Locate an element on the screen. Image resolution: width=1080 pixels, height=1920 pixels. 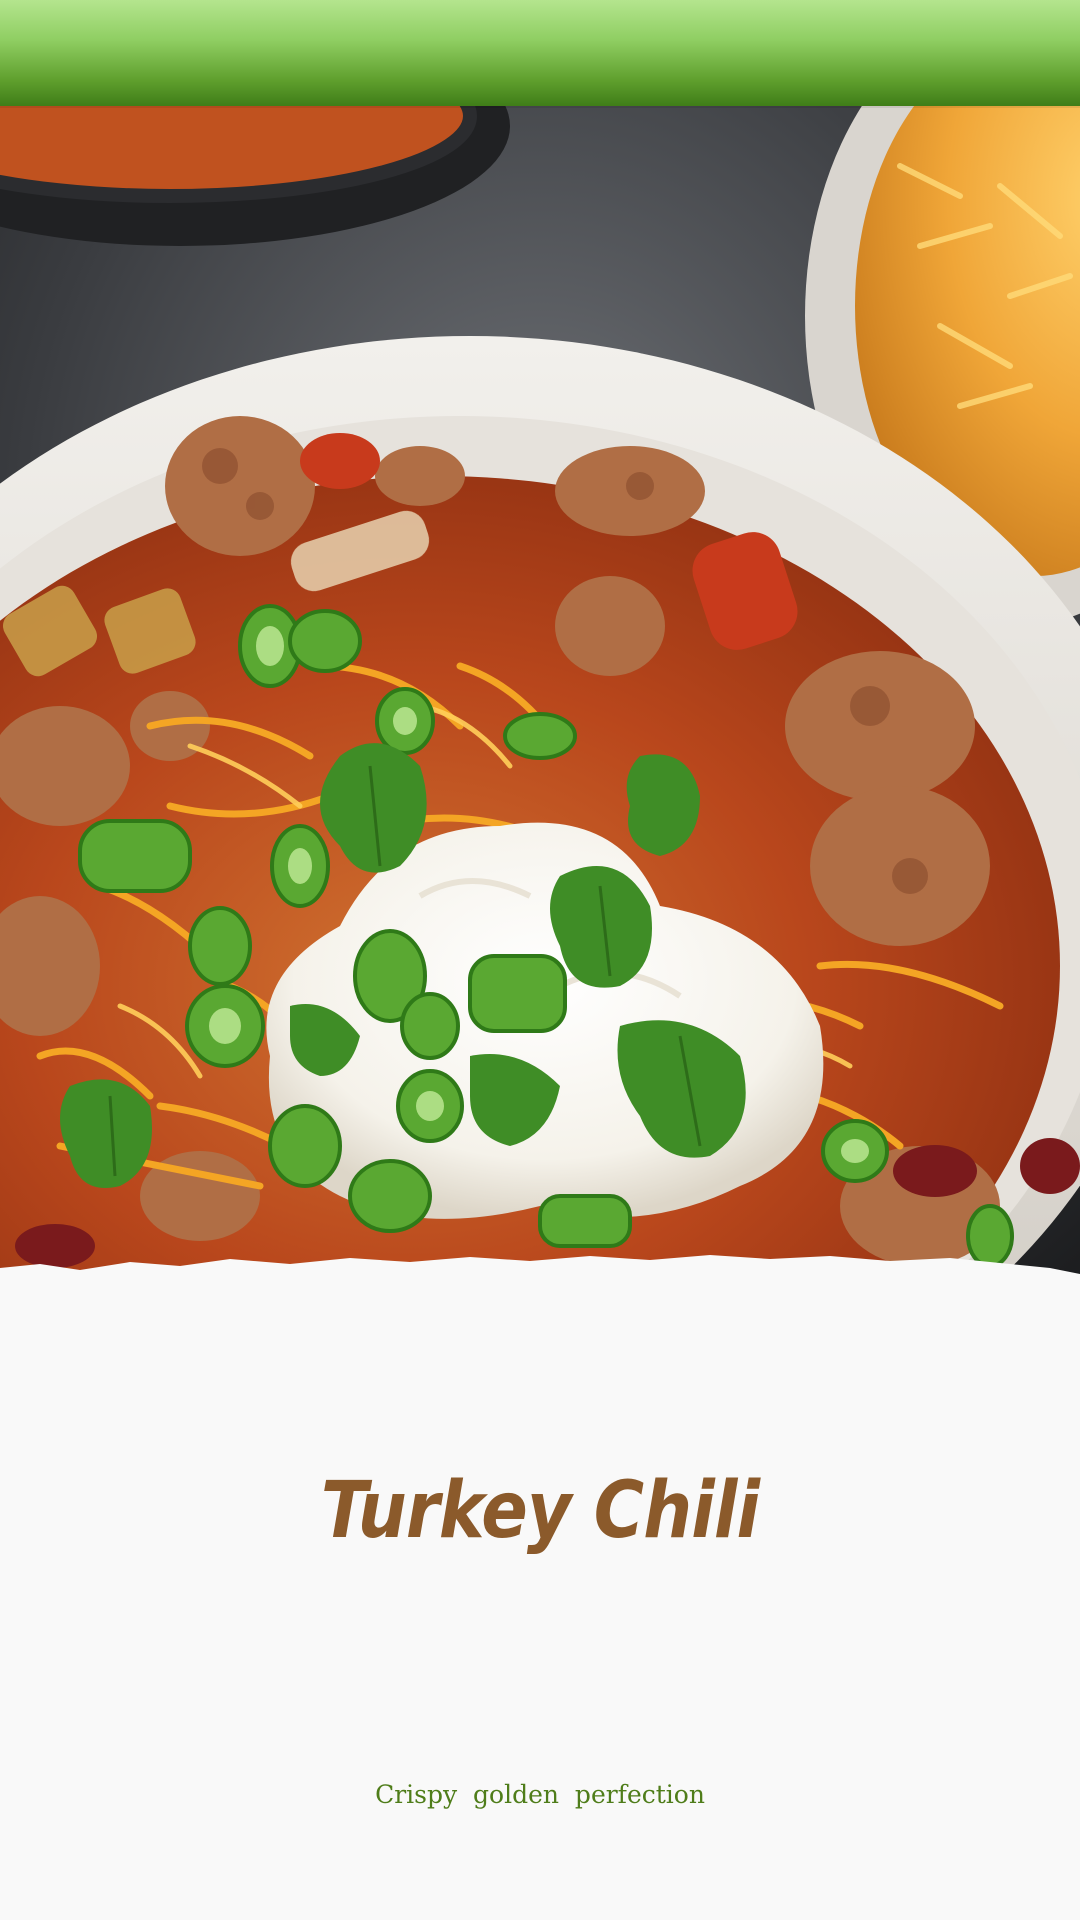
top-header-bar is located at coordinates (540, 53).